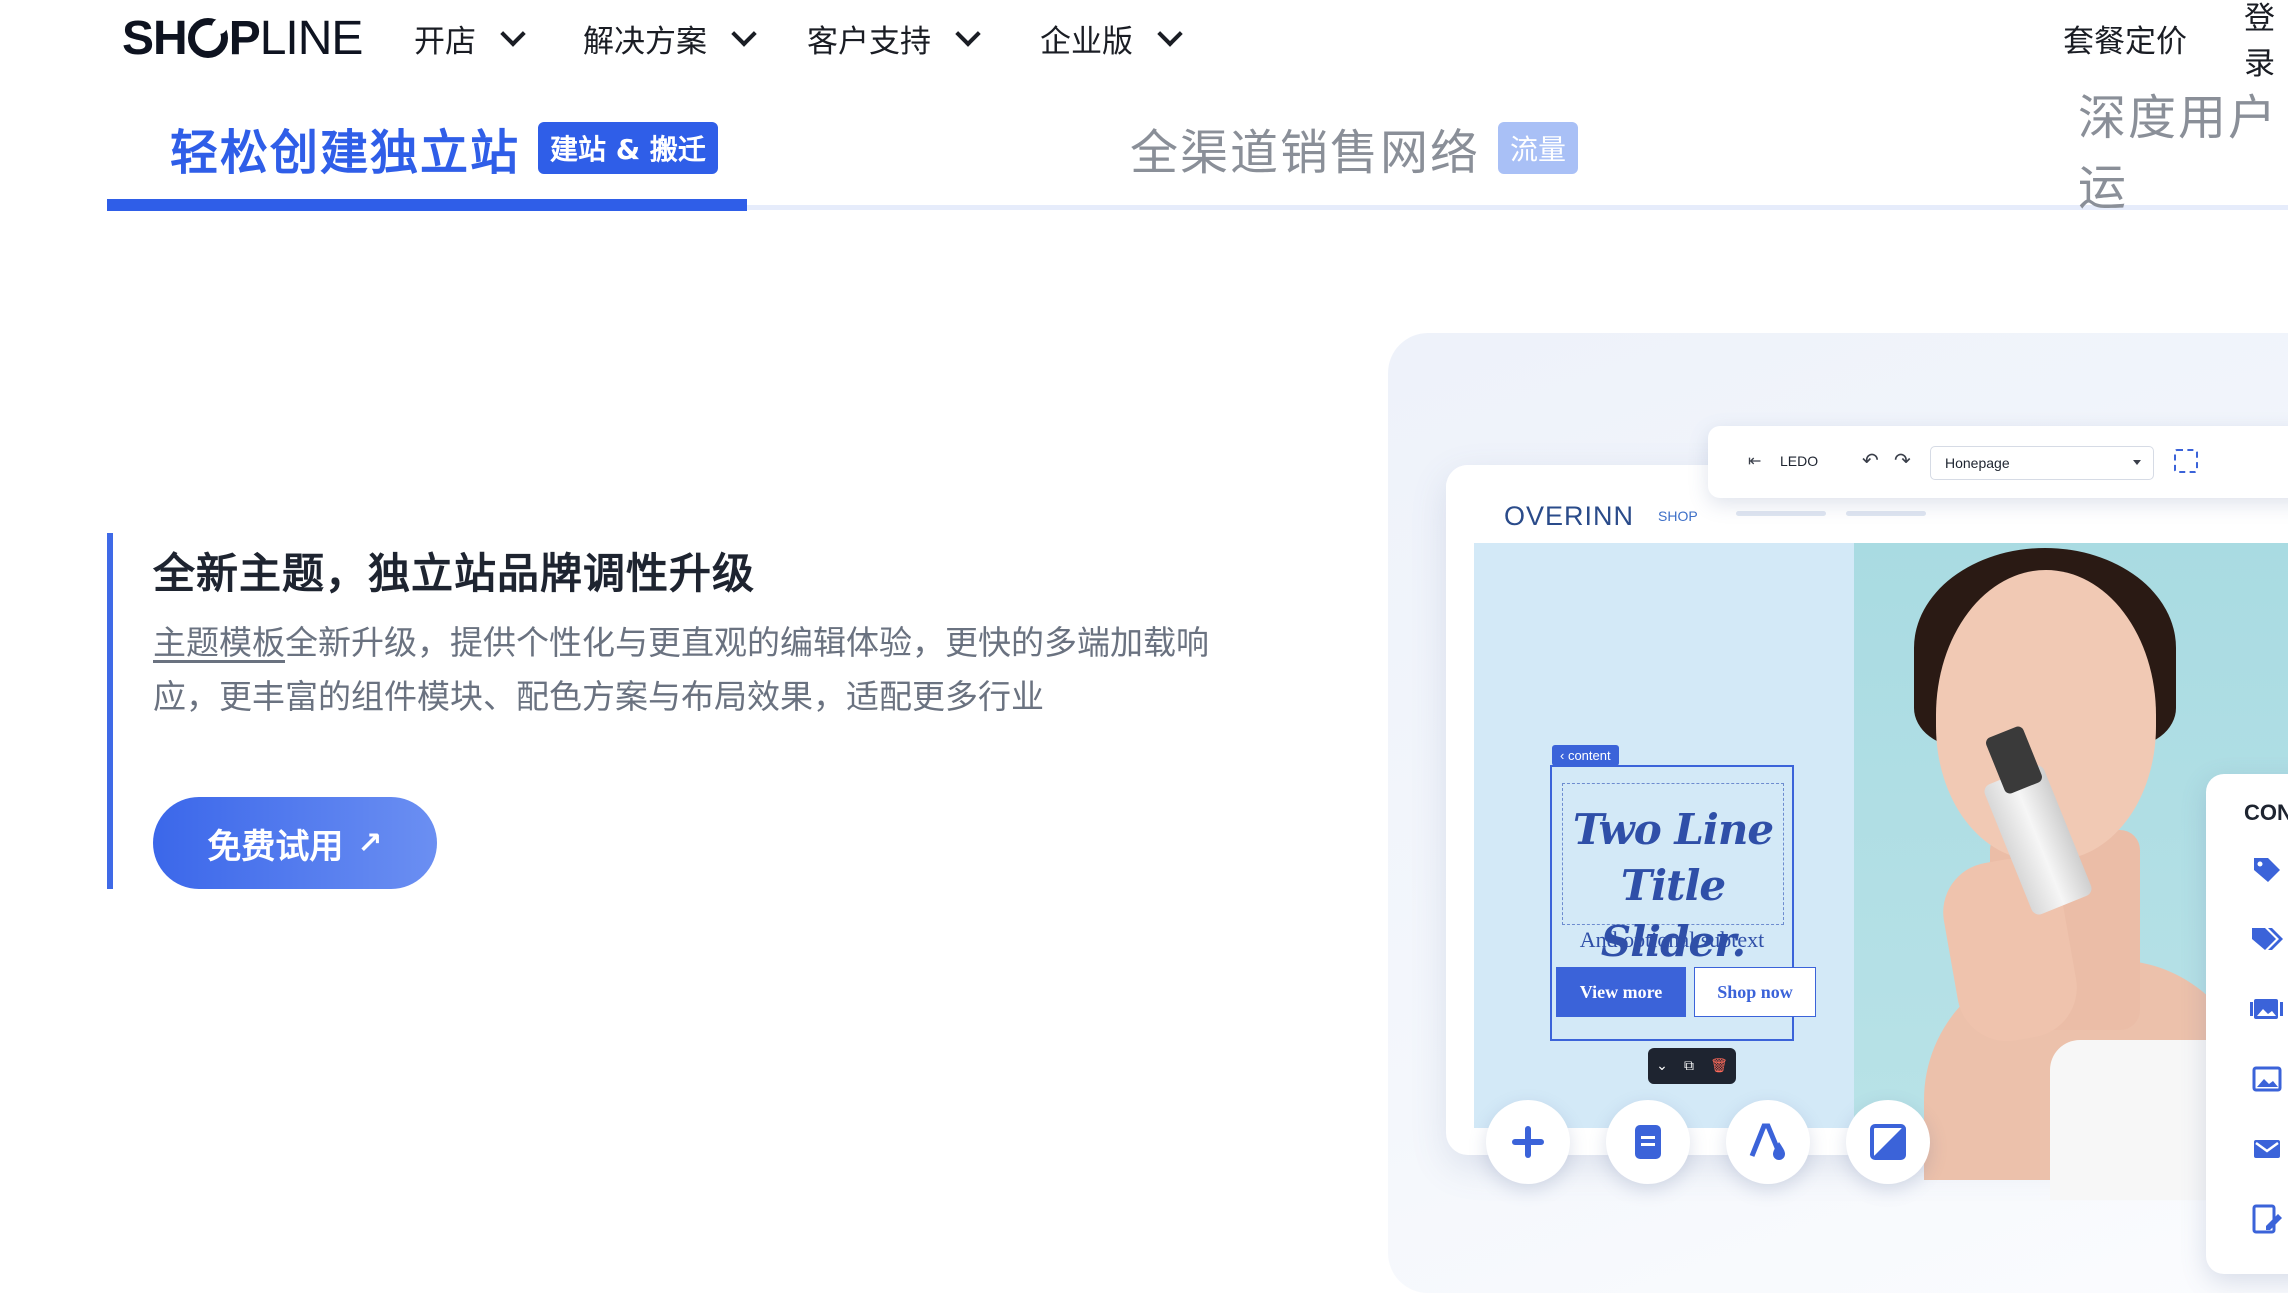 The image size is (2288, 1293). What do you see at coordinates (2267, 939) in the screenshot?
I see `tags-icon` at bounding box center [2267, 939].